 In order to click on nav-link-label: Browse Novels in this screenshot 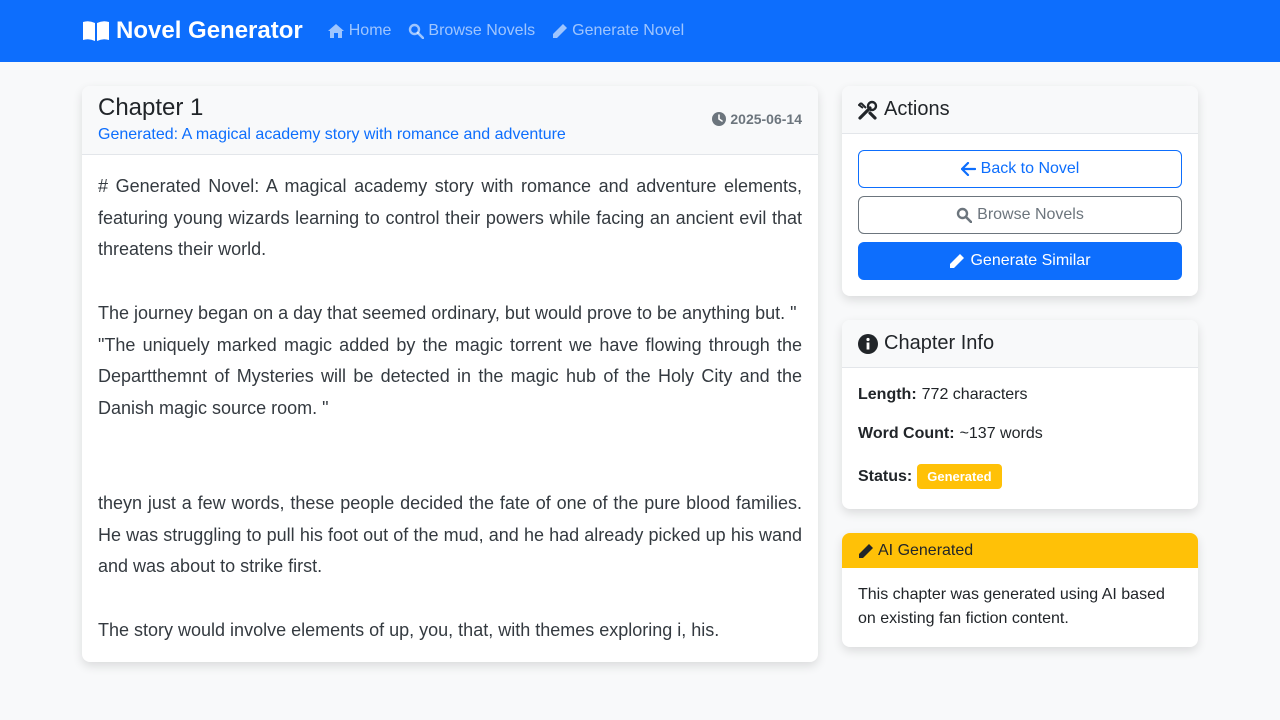, I will do `click(482, 30)`.